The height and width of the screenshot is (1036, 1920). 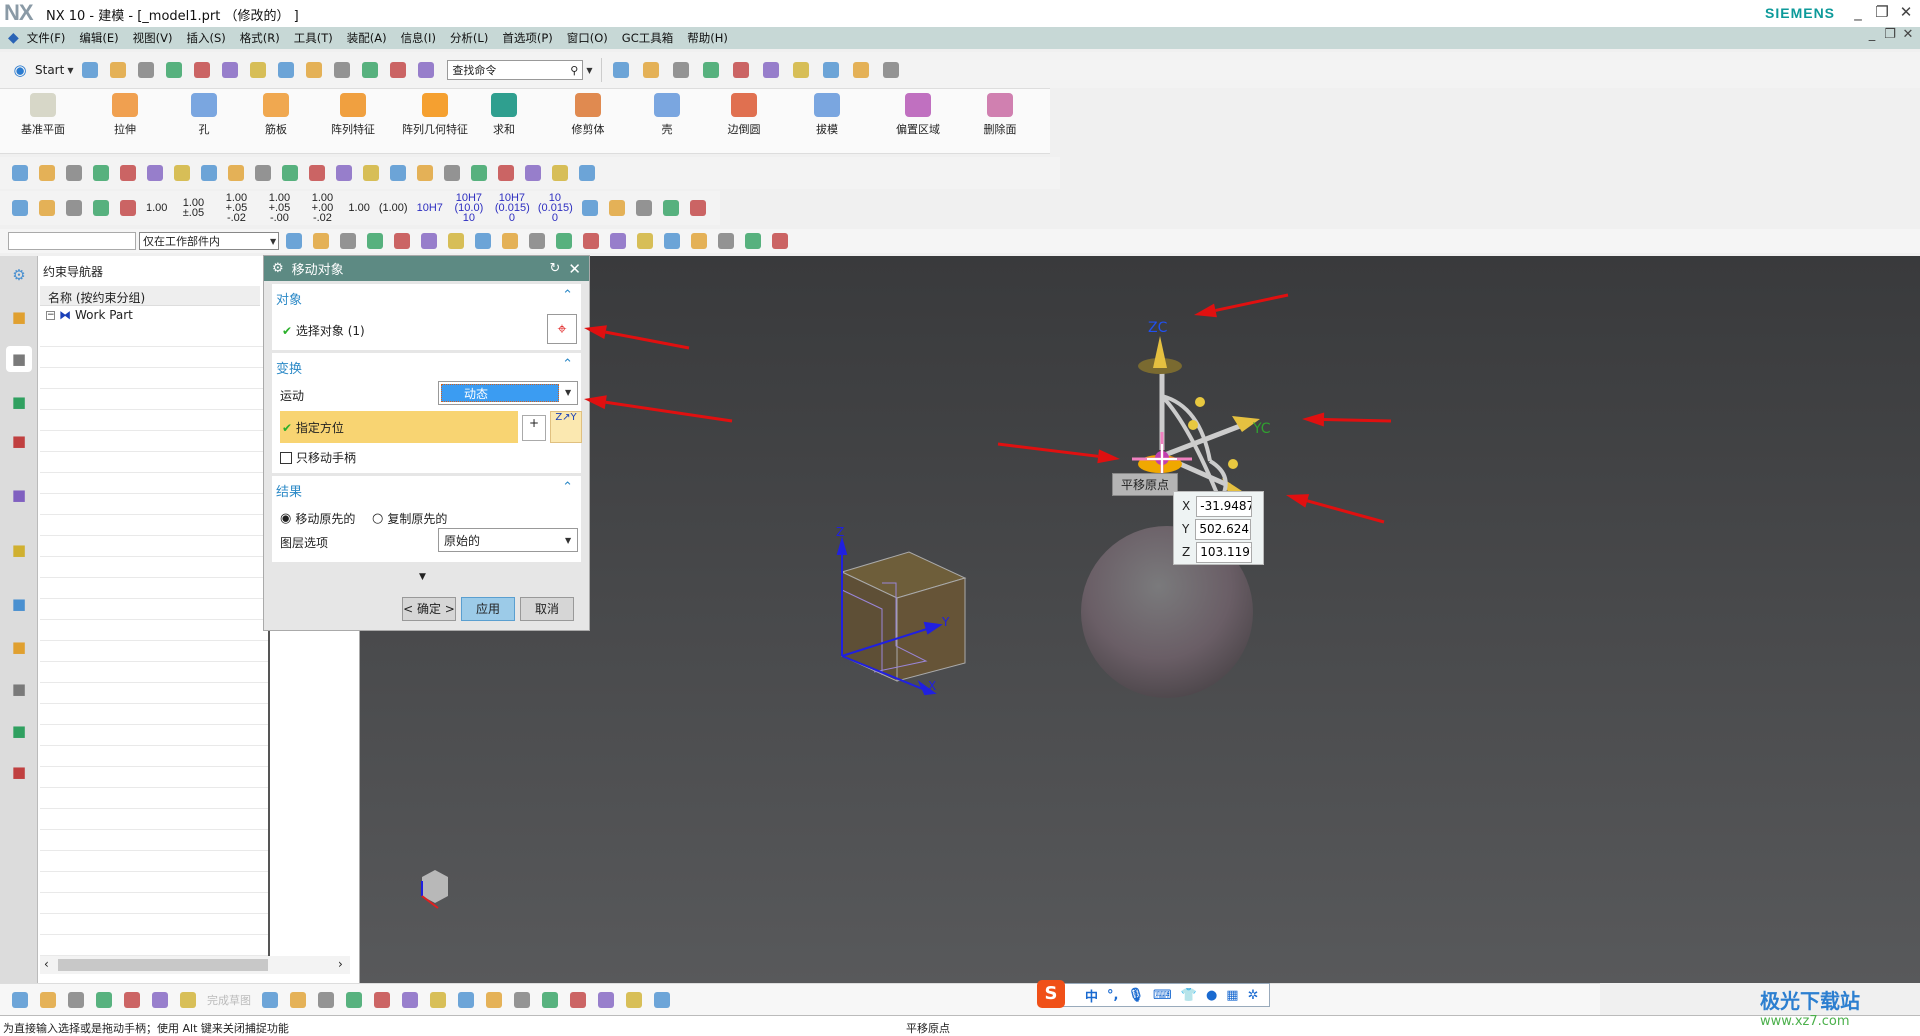 I want to click on specify-orientation-row: ✔ 指定方位, so click(x=399, y=427).